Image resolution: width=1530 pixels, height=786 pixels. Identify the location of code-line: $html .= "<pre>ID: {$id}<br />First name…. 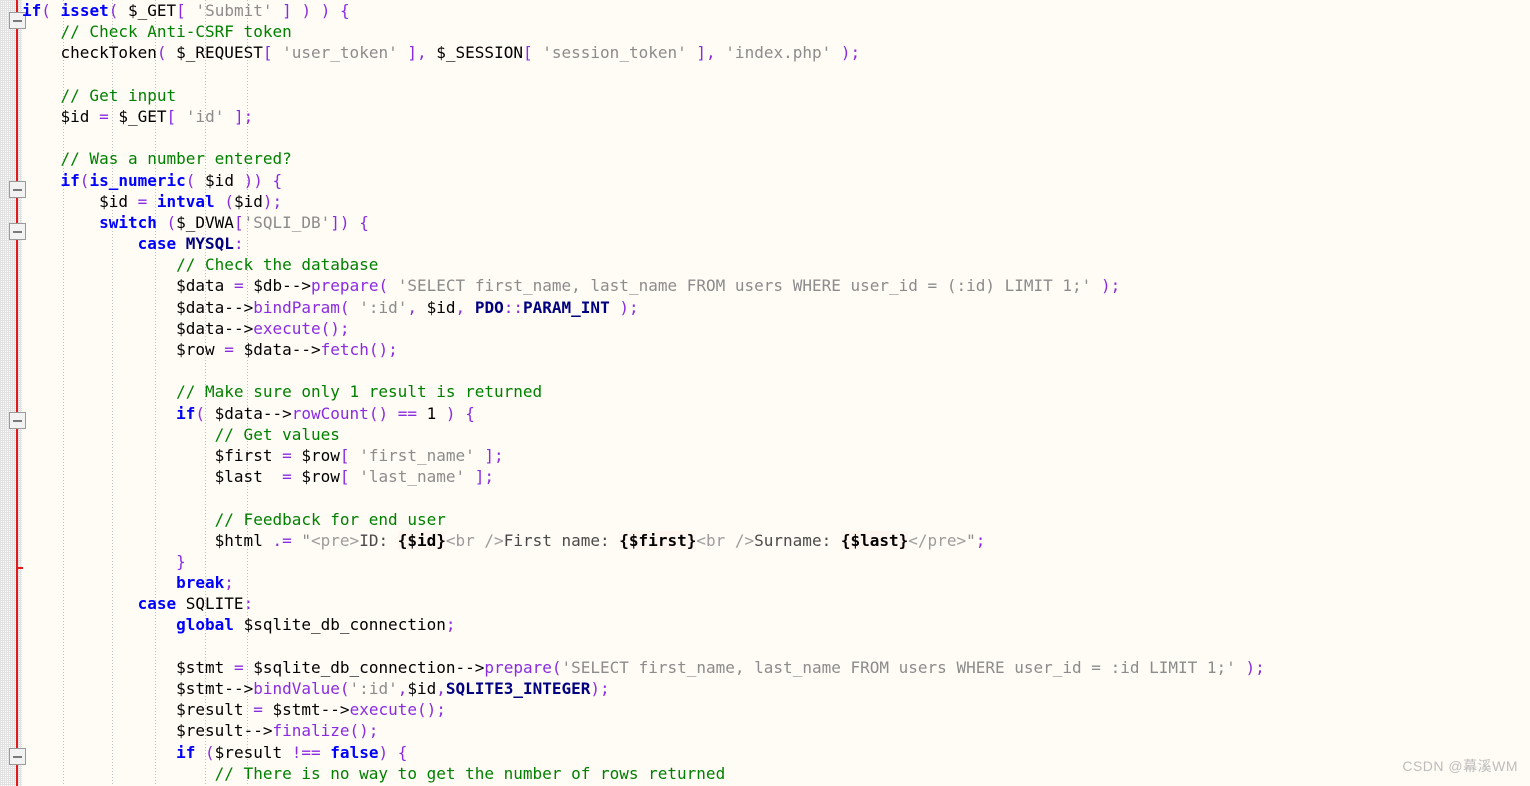
(600, 540).